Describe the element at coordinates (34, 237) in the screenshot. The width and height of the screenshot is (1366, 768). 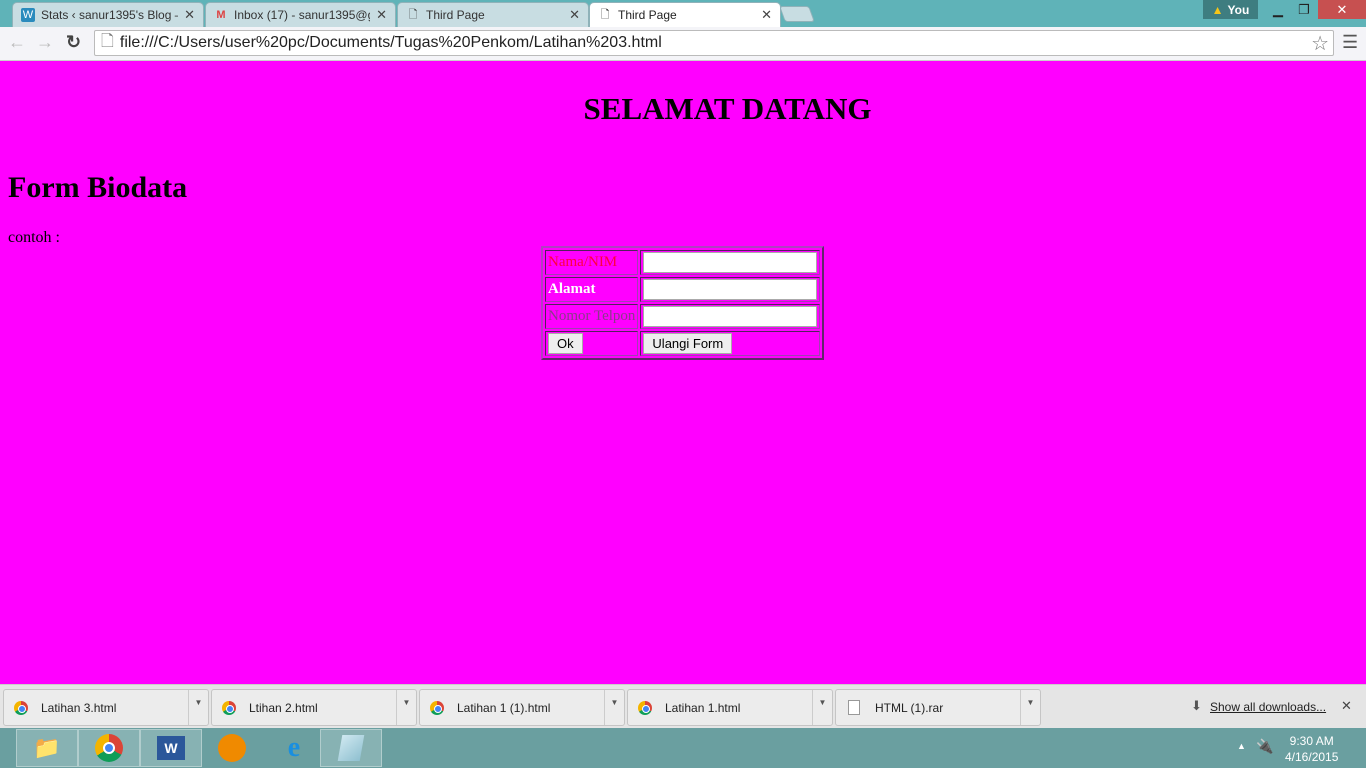
I see `caption-text: contoh :` at that location.